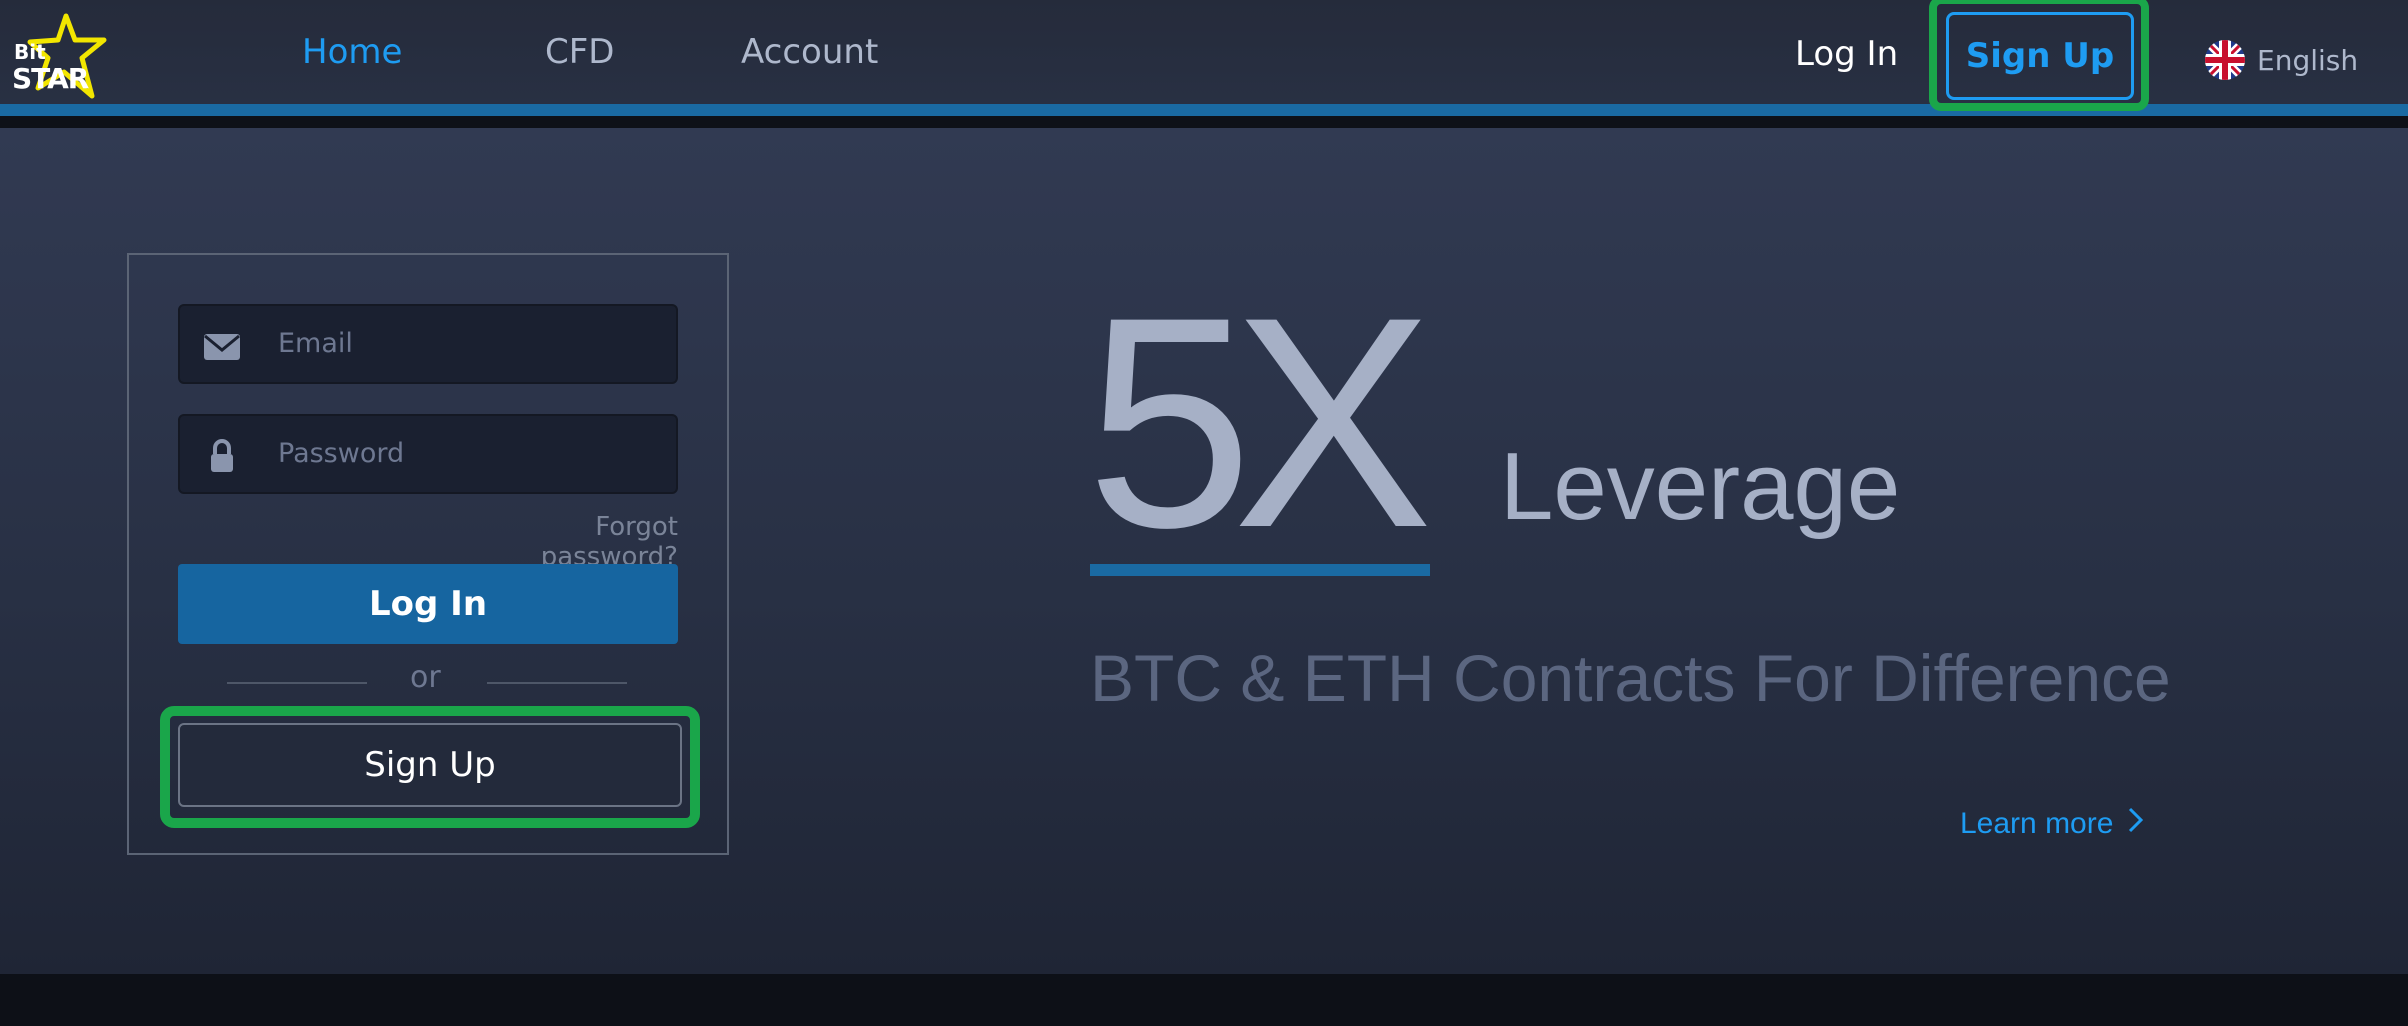 This screenshot has height=1026, width=2408. I want to click on bitstar-logo: Bit STAR, so click(63, 55).